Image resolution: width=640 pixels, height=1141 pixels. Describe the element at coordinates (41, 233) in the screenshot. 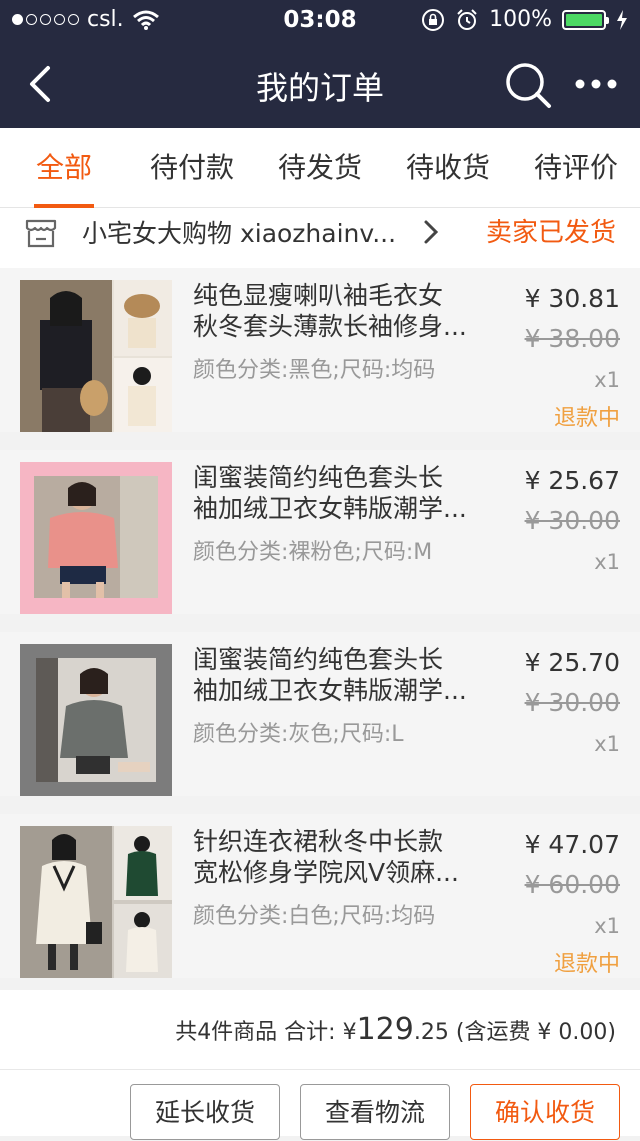

I see `store-icon` at that location.